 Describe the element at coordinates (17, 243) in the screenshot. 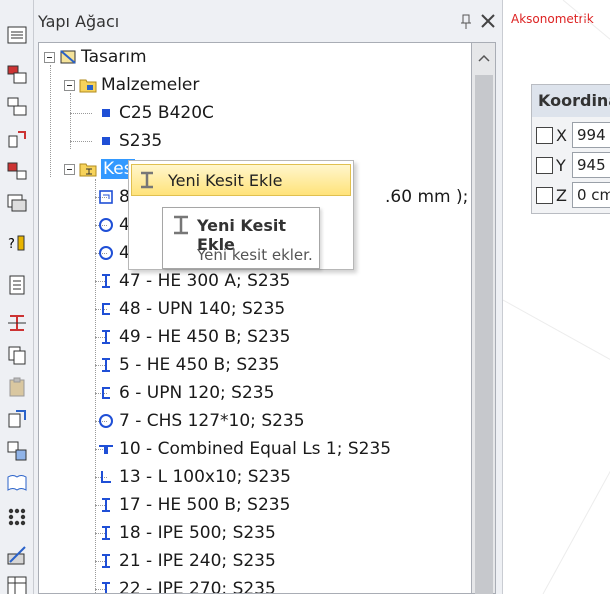

I see `query-icon: ?` at that location.